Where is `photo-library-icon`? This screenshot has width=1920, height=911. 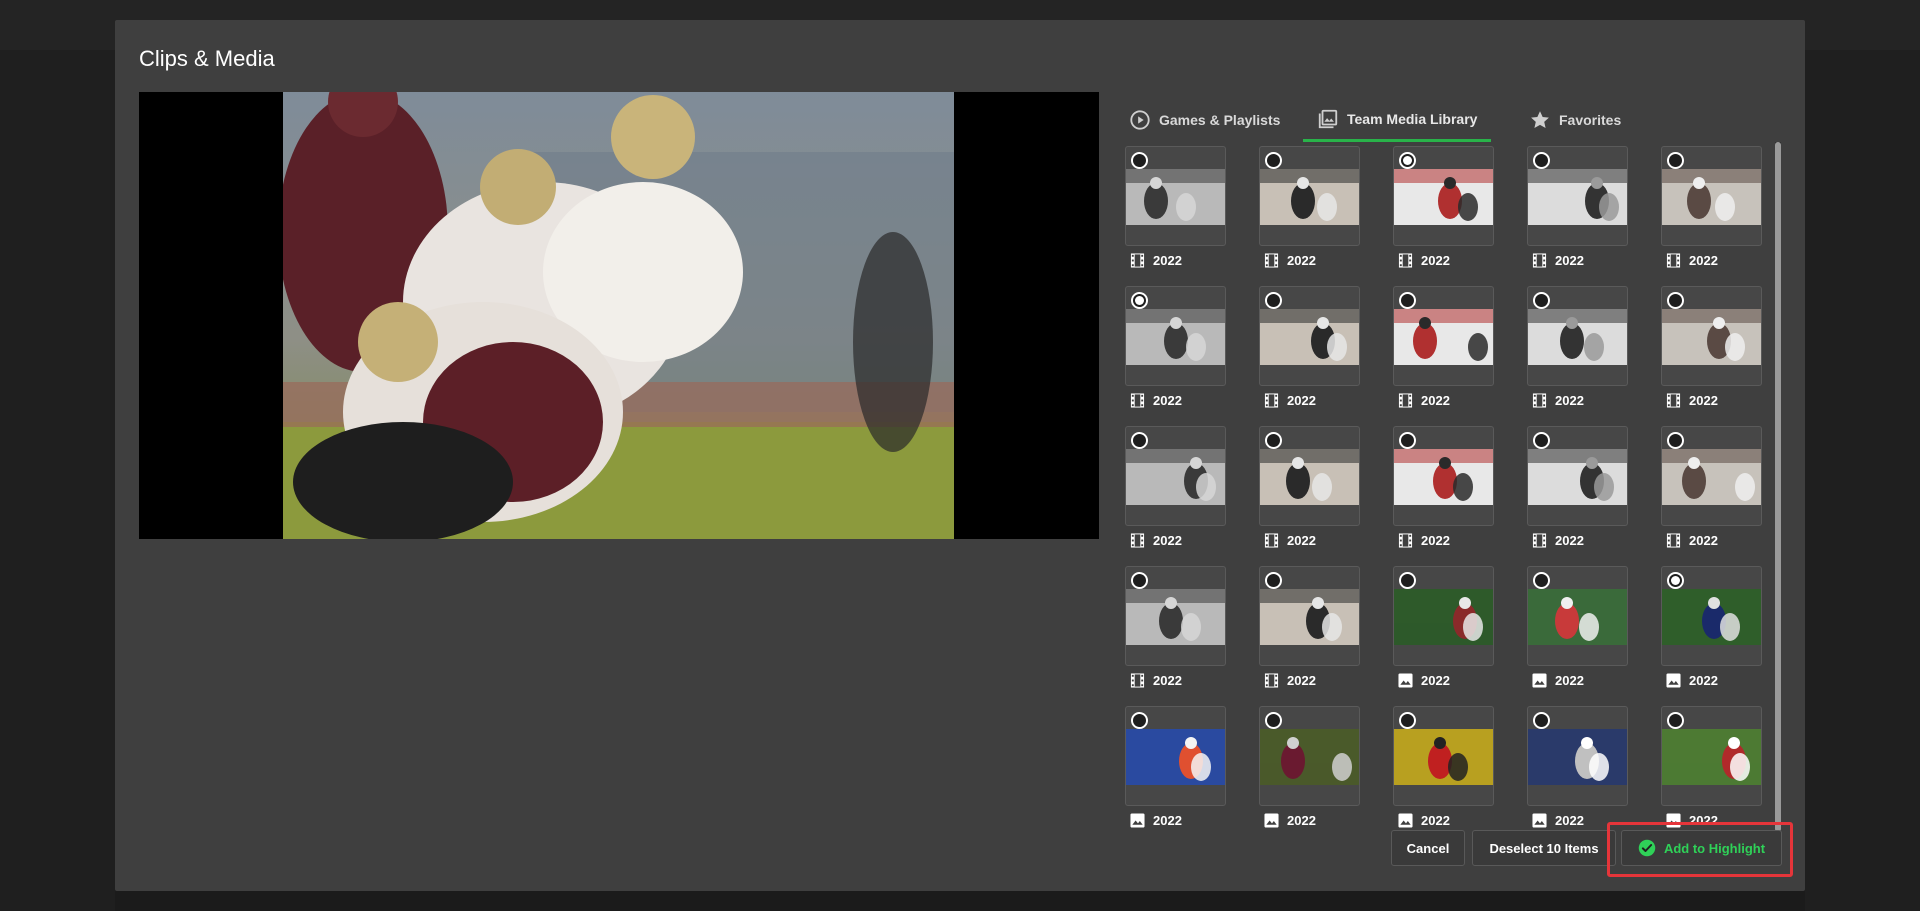 photo-library-icon is located at coordinates (1328, 118).